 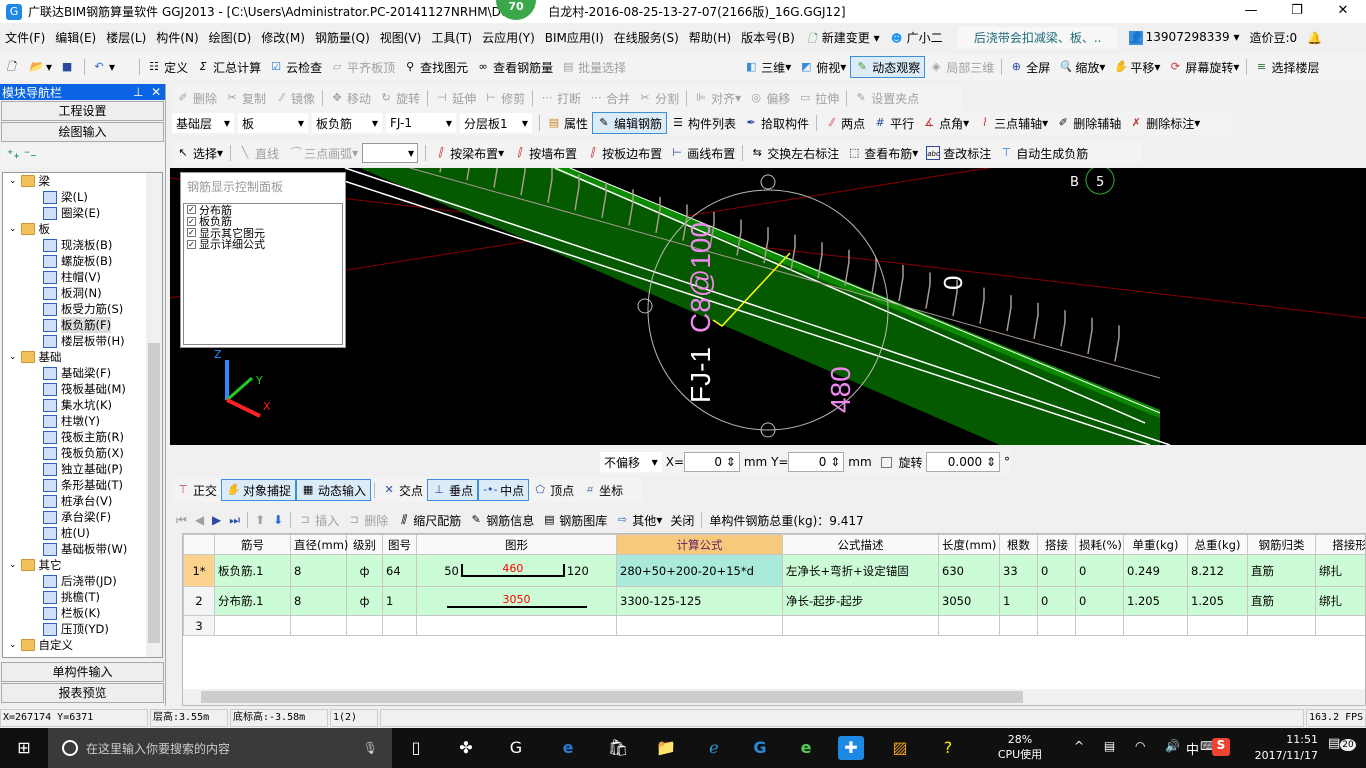 I want to click on scrollbar-thumb, so click(x=154, y=493).